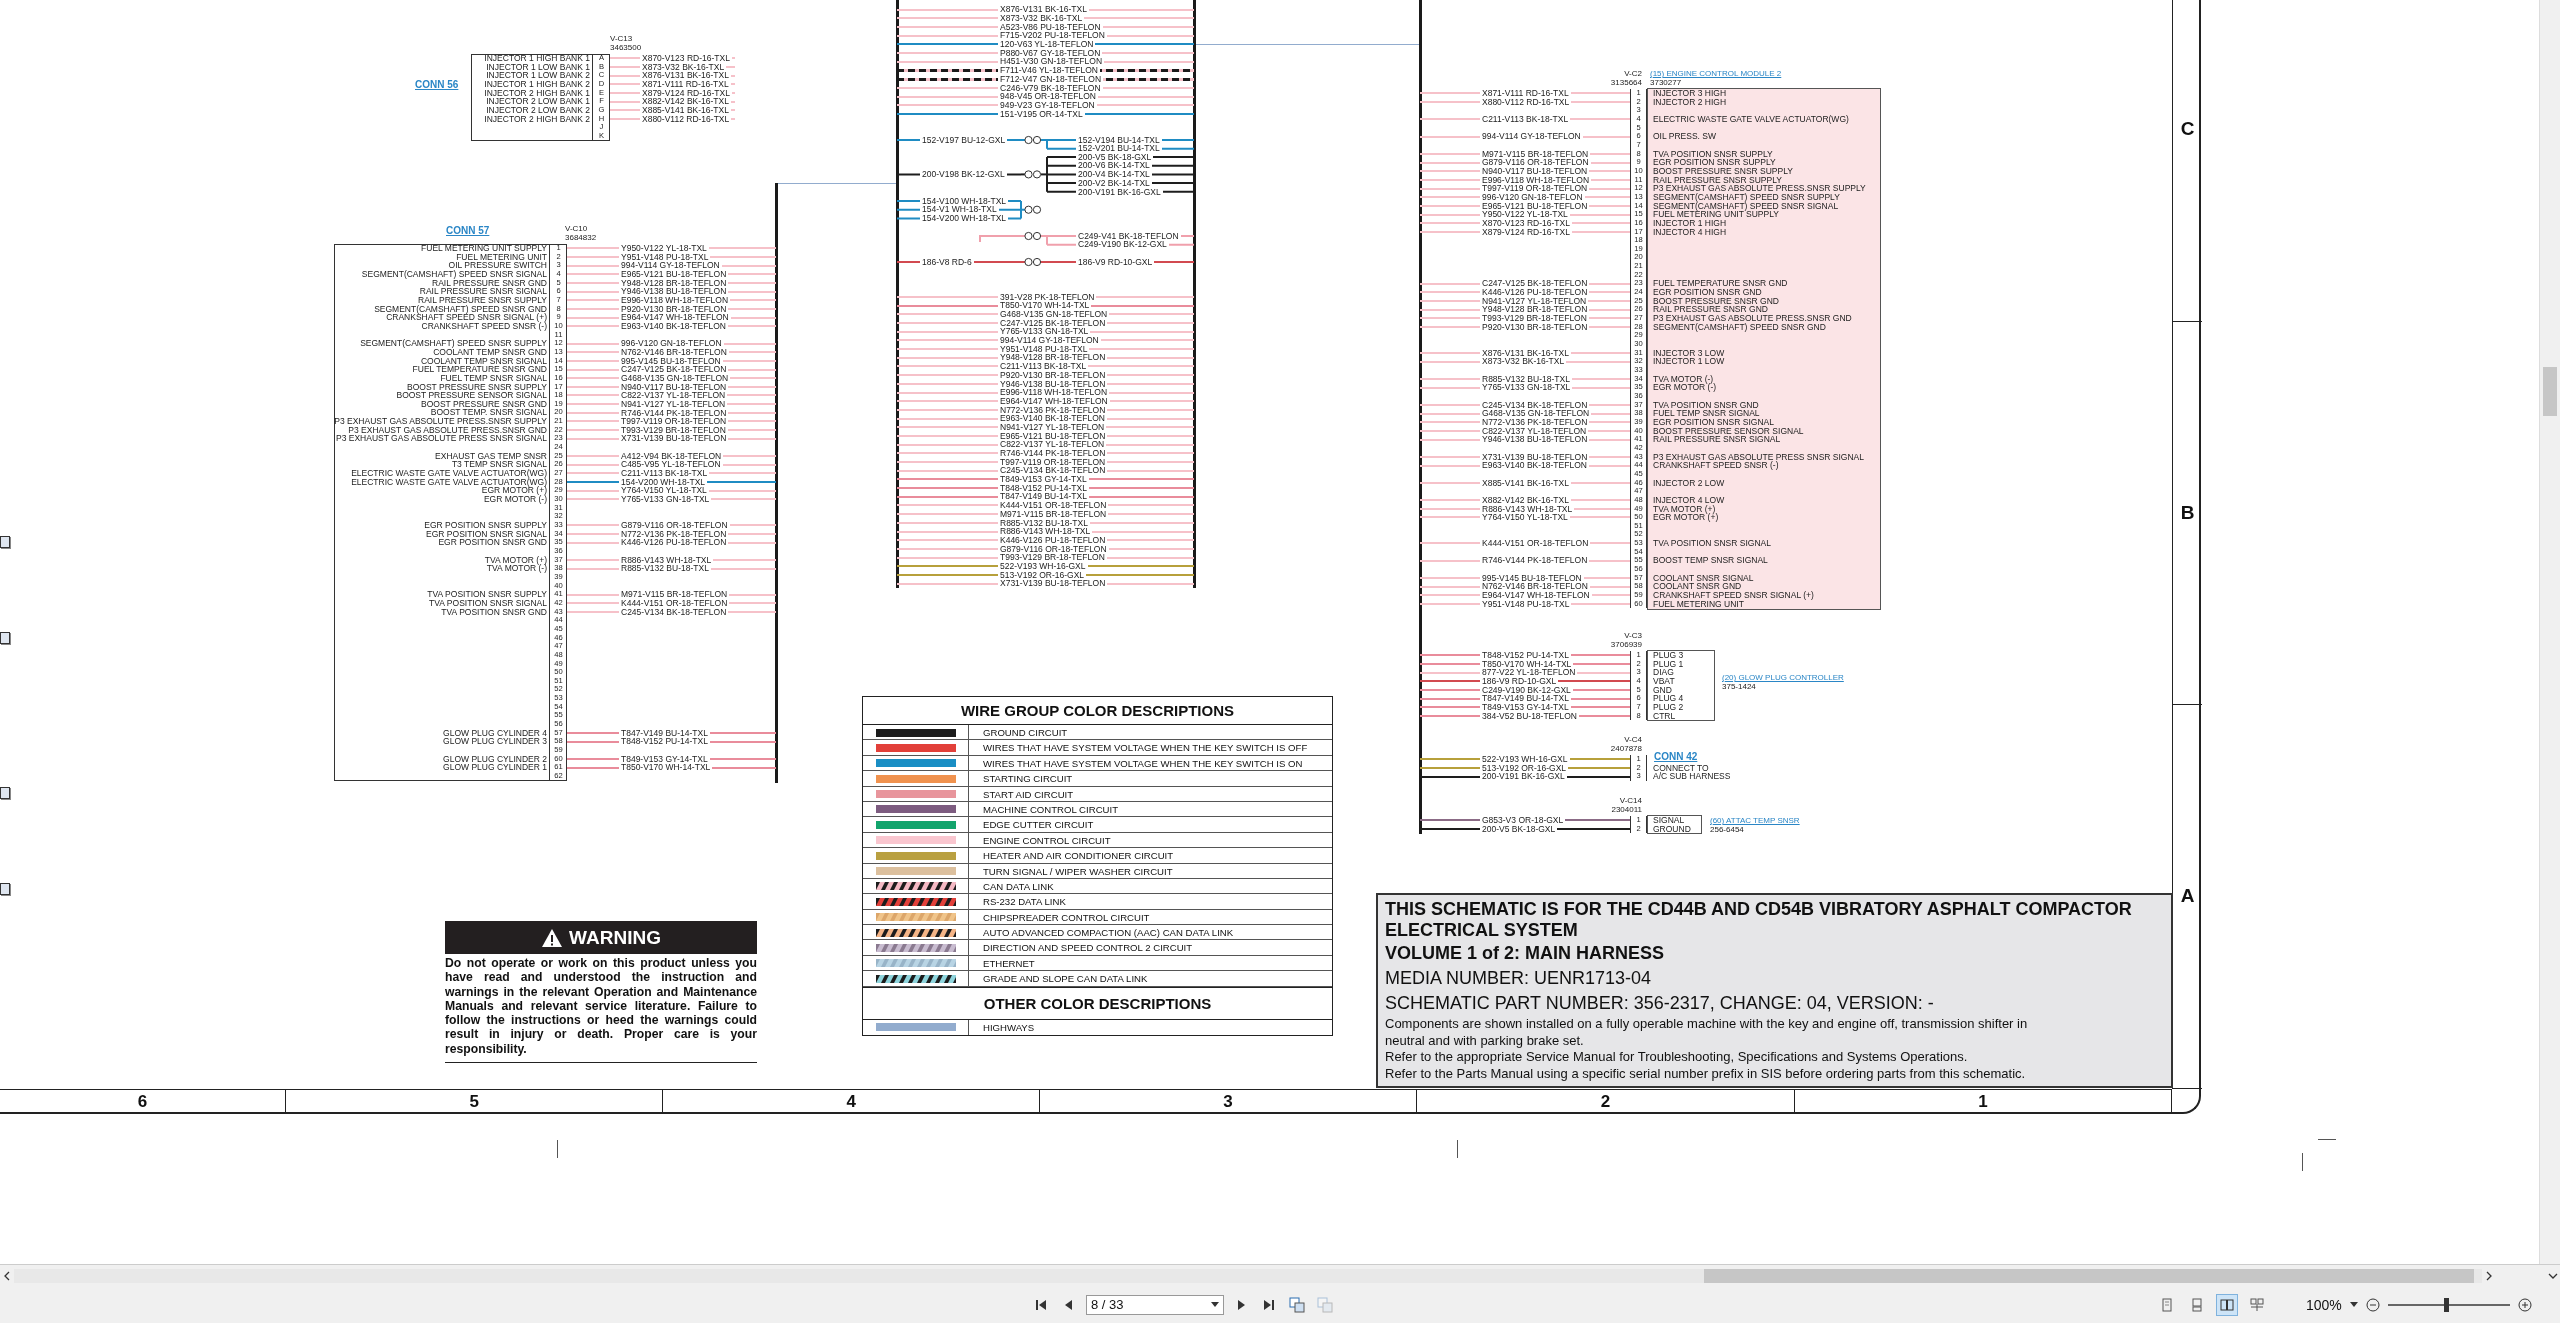  What do you see at coordinates (1525, 655) in the screenshot?
I see `wire-label: T848-V152 PU-14-TXL` at bounding box center [1525, 655].